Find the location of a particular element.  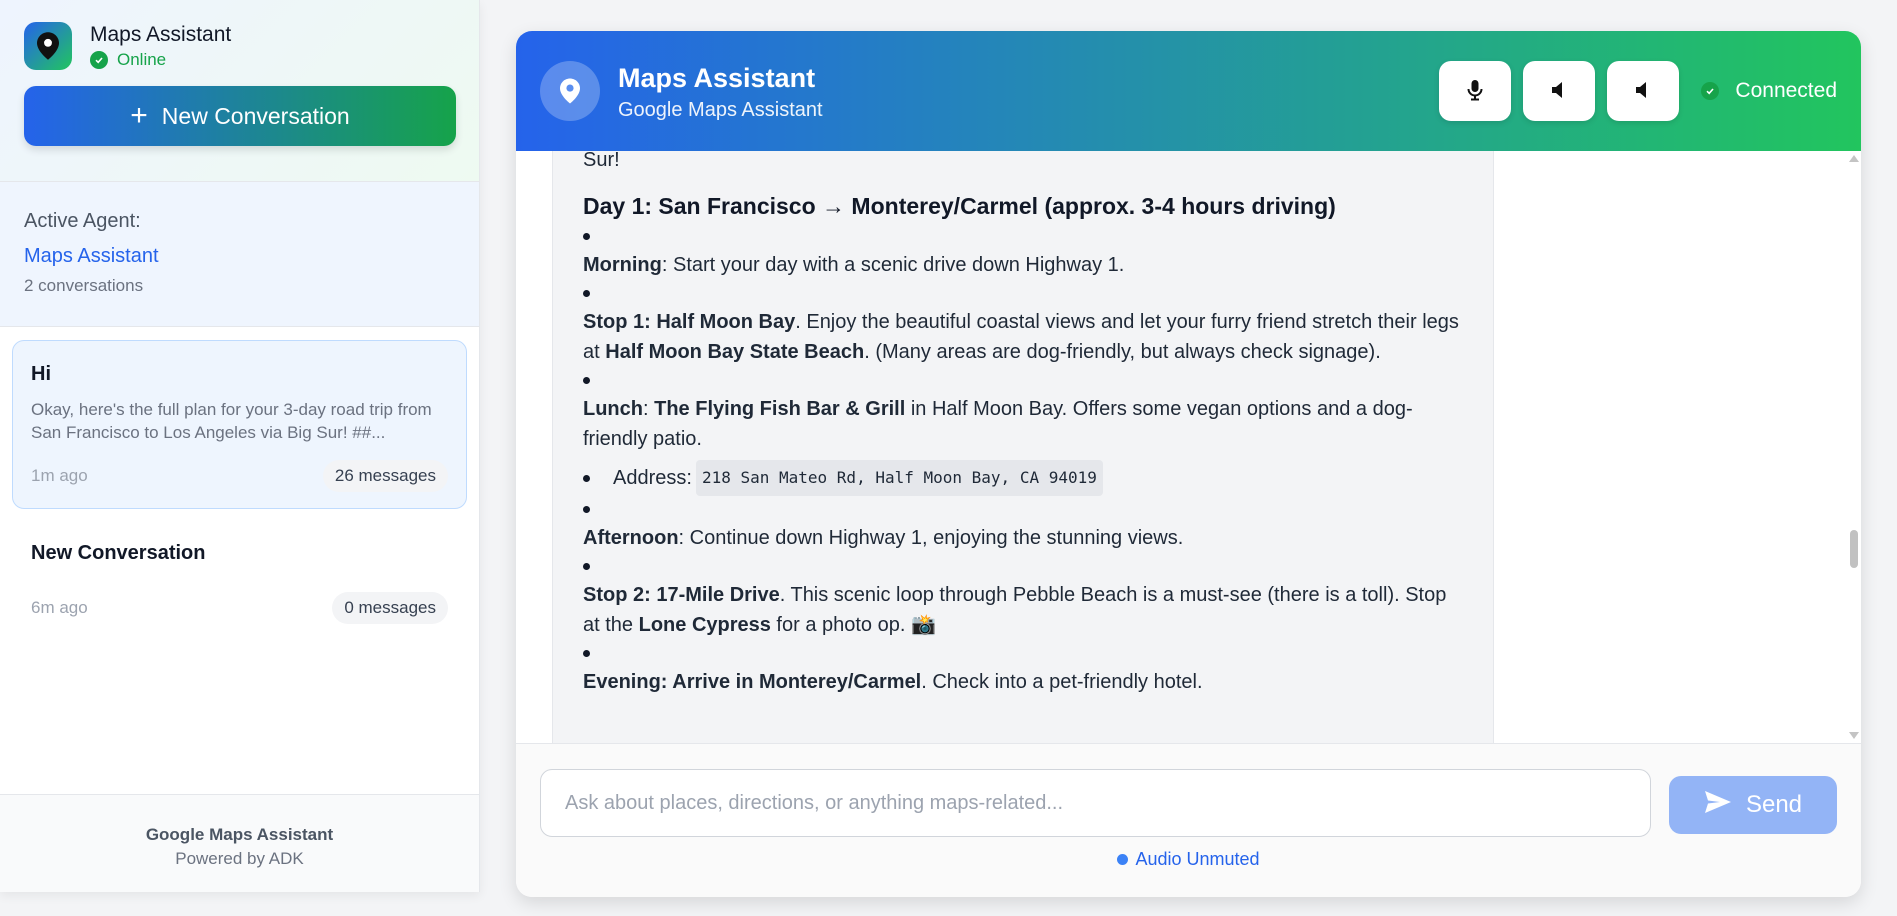

footer-subtitle: Powered by ADK is located at coordinates (239, 858).